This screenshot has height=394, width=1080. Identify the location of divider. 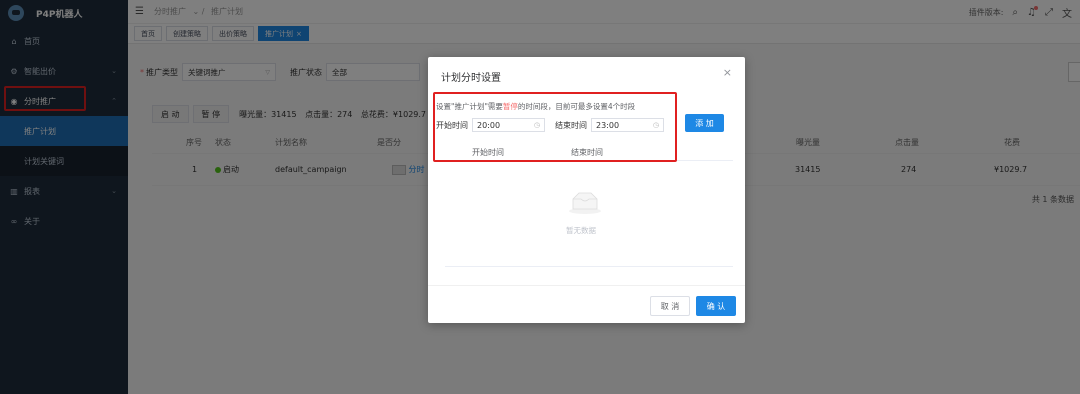
(589, 266).